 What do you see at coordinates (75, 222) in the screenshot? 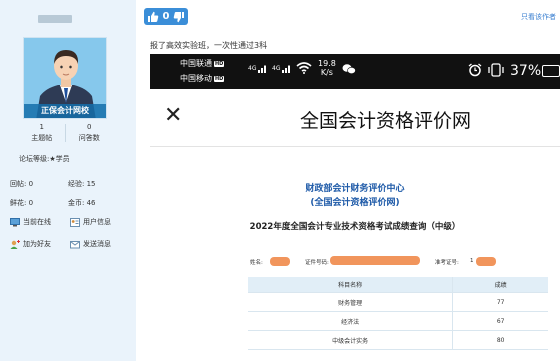
I see `user-card-icon` at bounding box center [75, 222].